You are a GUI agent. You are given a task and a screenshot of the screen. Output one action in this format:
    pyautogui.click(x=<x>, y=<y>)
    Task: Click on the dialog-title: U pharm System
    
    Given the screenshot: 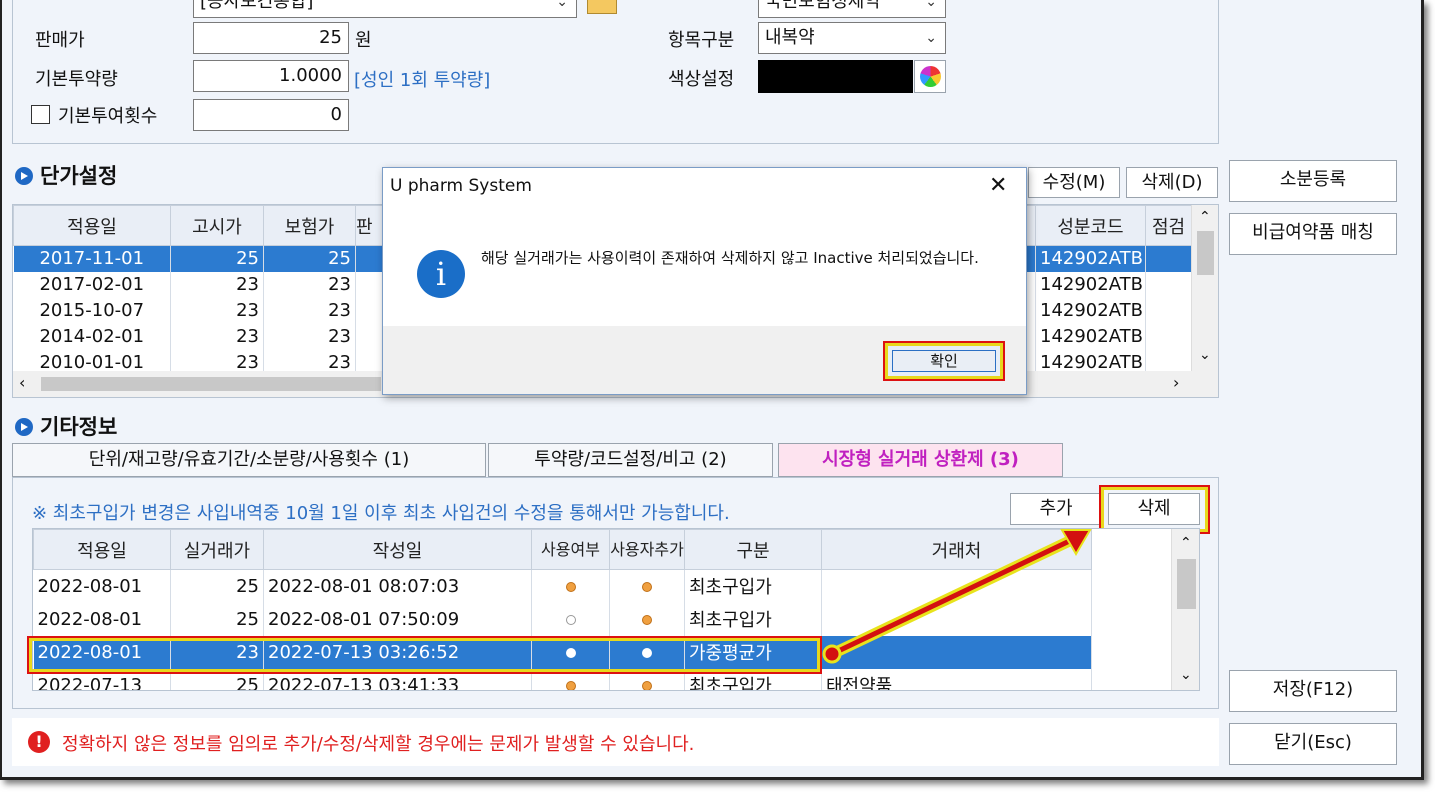 What is the action you would take?
    pyautogui.click(x=461, y=186)
    